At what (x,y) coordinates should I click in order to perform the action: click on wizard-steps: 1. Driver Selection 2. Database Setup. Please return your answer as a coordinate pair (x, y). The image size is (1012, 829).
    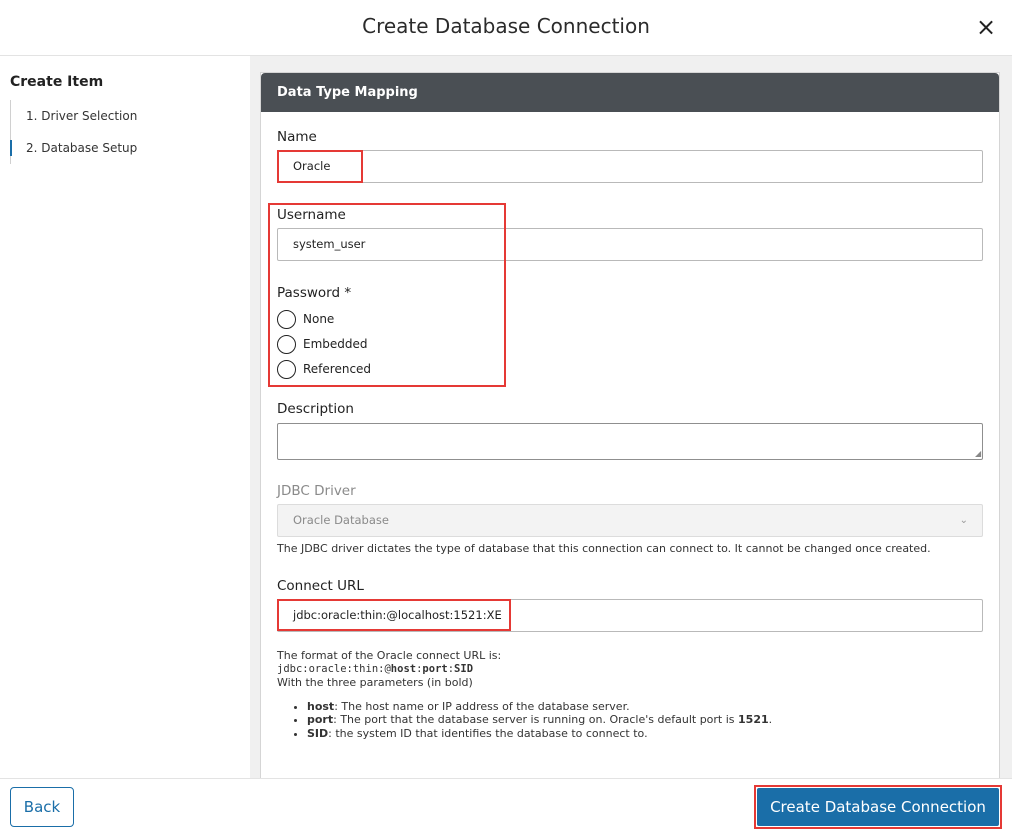
    Looking at the image, I should click on (125, 132).